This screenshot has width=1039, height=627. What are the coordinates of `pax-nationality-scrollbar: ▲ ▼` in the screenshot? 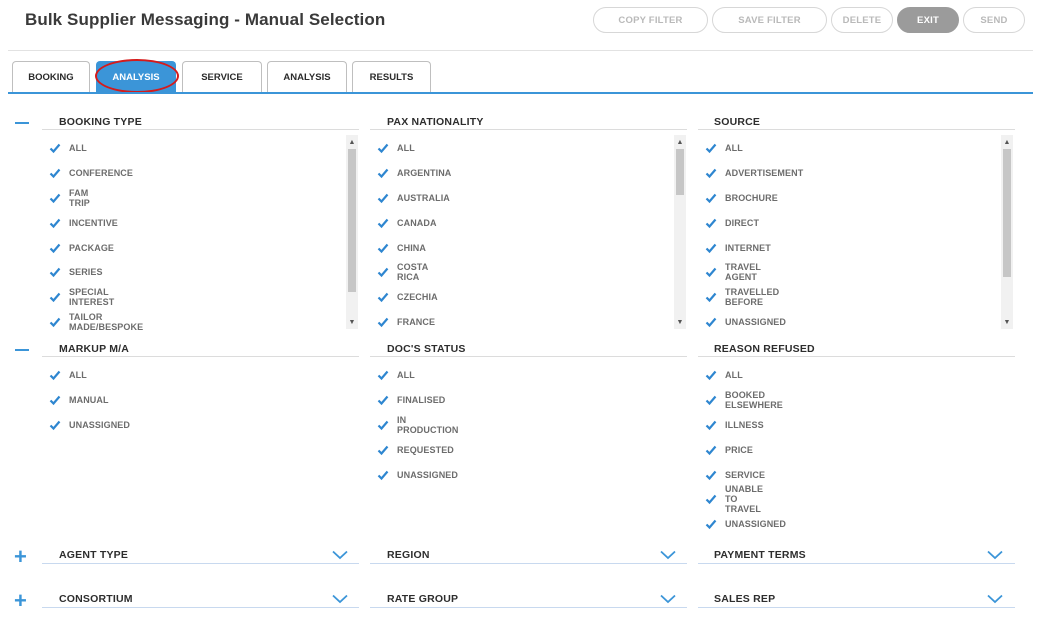 It's located at (680, 232).